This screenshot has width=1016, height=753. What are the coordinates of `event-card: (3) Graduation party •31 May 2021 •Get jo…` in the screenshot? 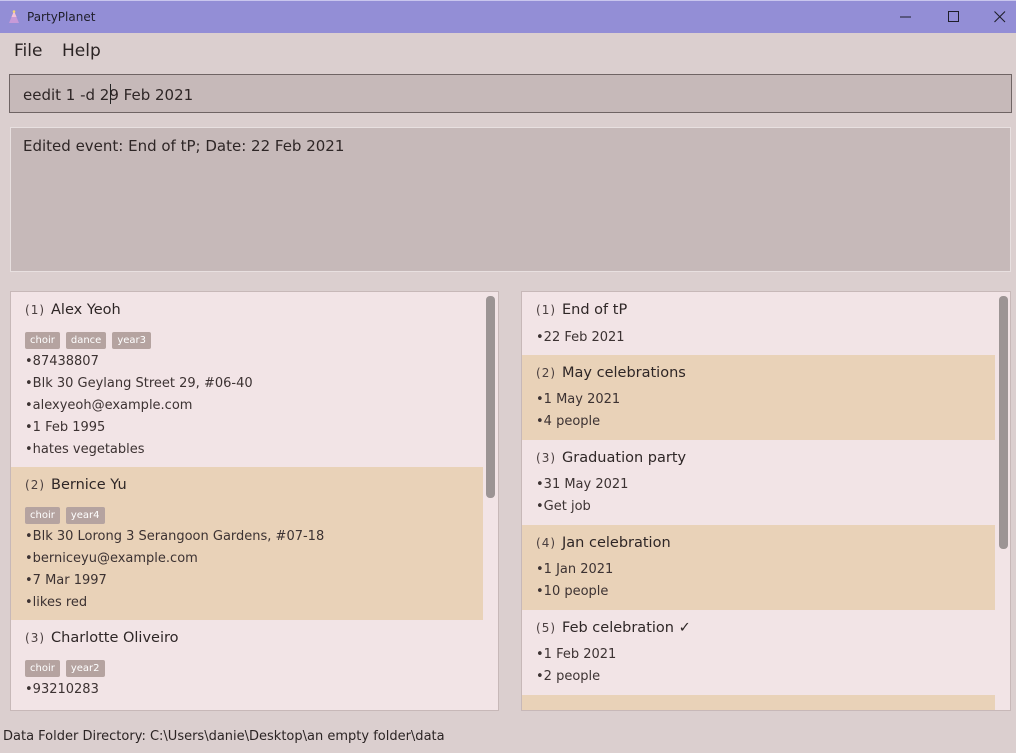 It's located at (758, 482).